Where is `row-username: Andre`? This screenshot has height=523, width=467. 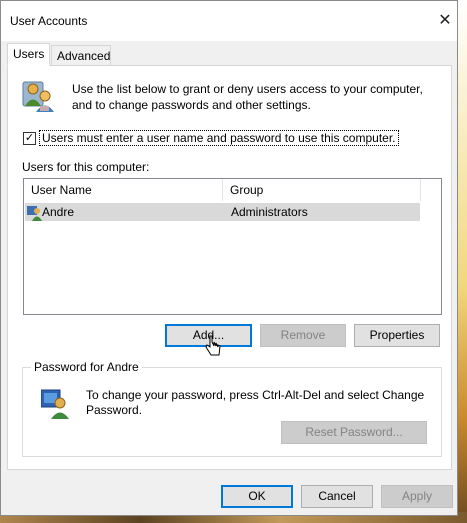
row-username: Andre is located at coordinates (58, 212).